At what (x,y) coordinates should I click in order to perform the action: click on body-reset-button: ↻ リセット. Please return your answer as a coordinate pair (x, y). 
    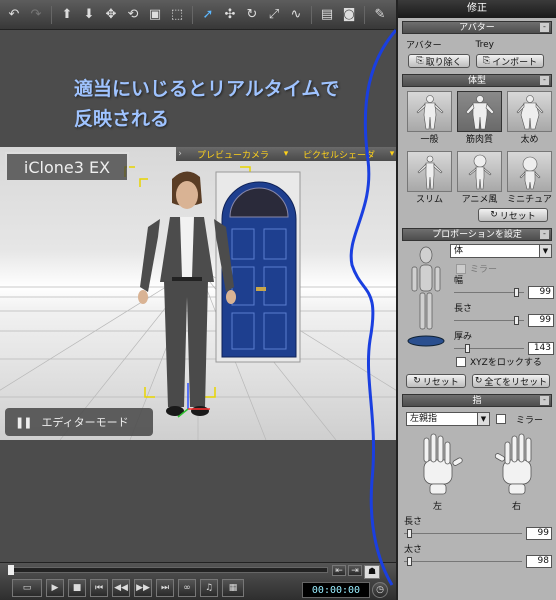
    Looking at the image, I should click on (513, 215).